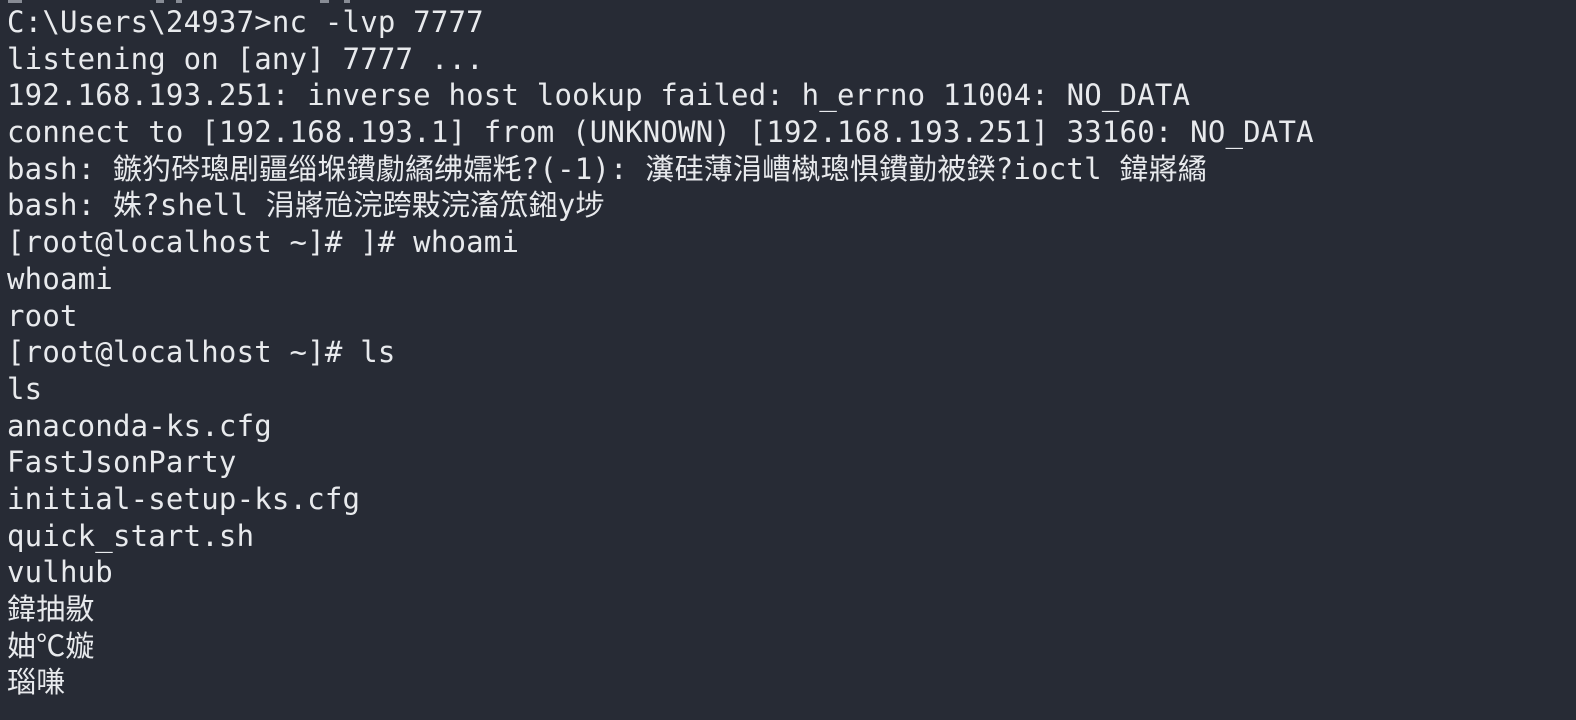 The image size is (1576, 720). What do you see at coordinates (42, 315) in the screenshot?
I see `output-line: root` at bounding box center [42, 315].